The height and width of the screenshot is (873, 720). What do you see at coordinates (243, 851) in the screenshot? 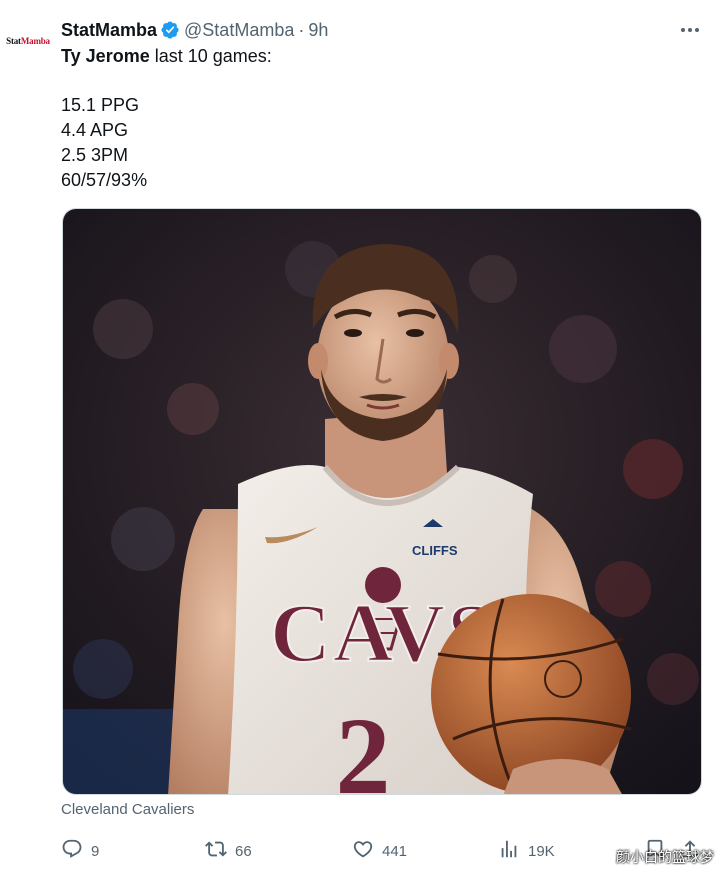
I see `retweet-count: 66` at bounding box center [243, 851].